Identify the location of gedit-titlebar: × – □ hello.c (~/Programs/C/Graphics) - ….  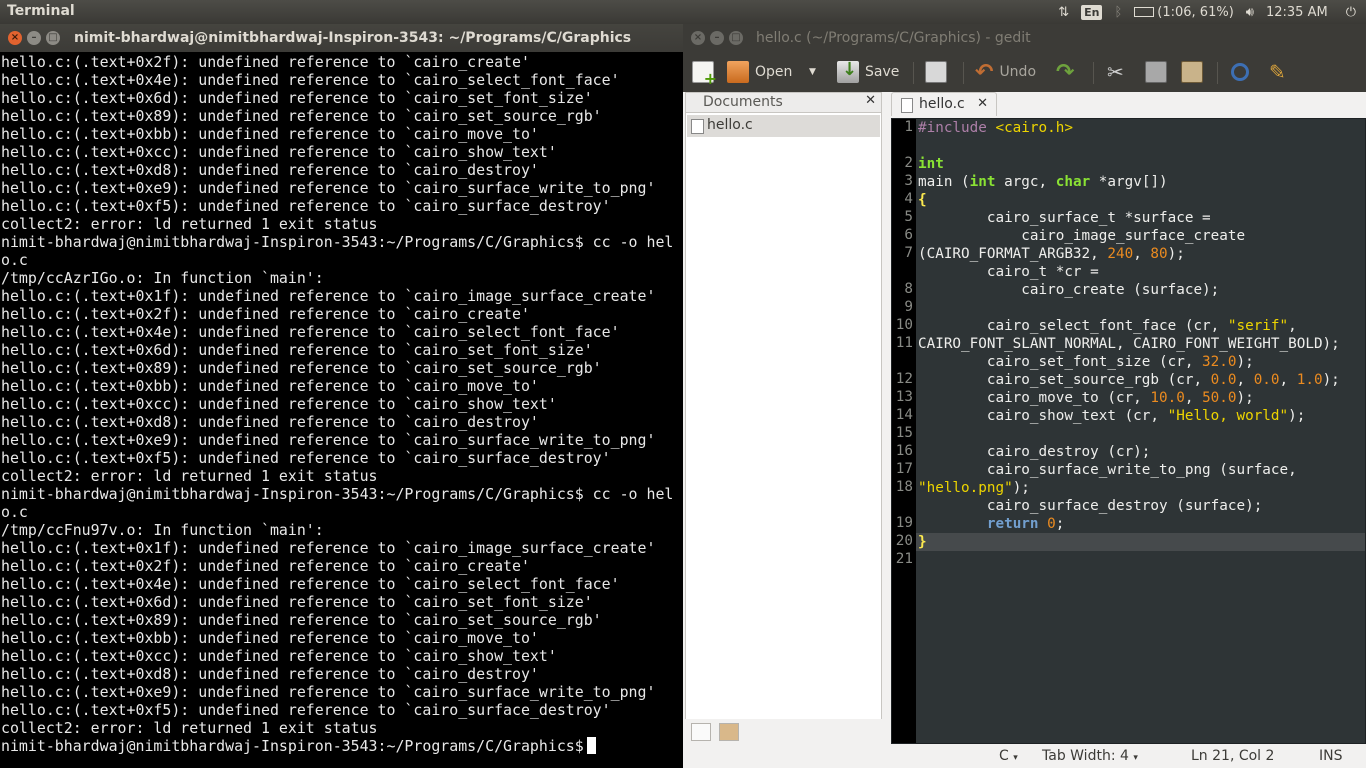
(1024, 38).